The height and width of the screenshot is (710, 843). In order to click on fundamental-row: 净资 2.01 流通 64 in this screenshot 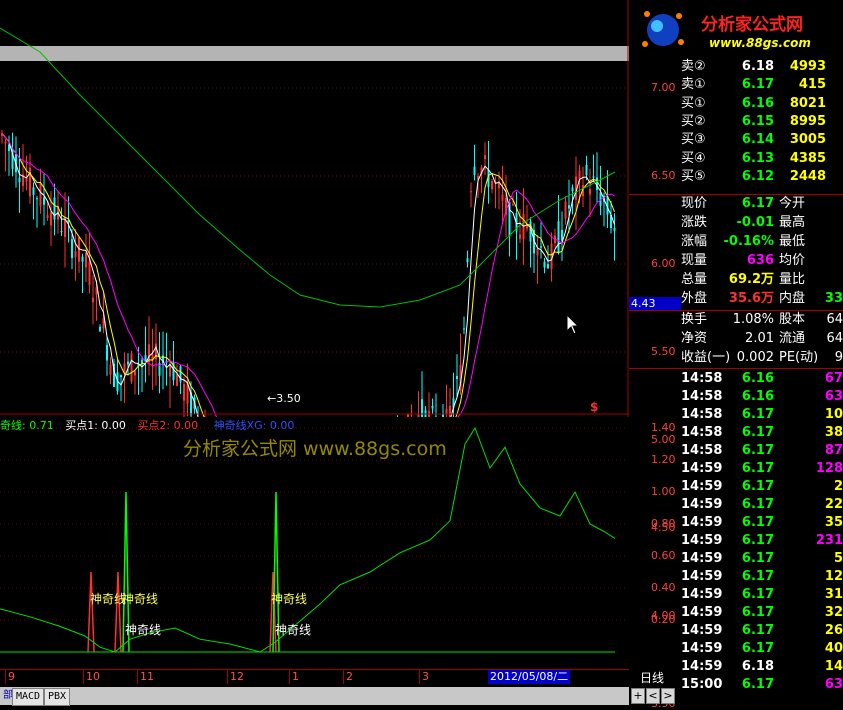, I will do `click(736, 339)`.